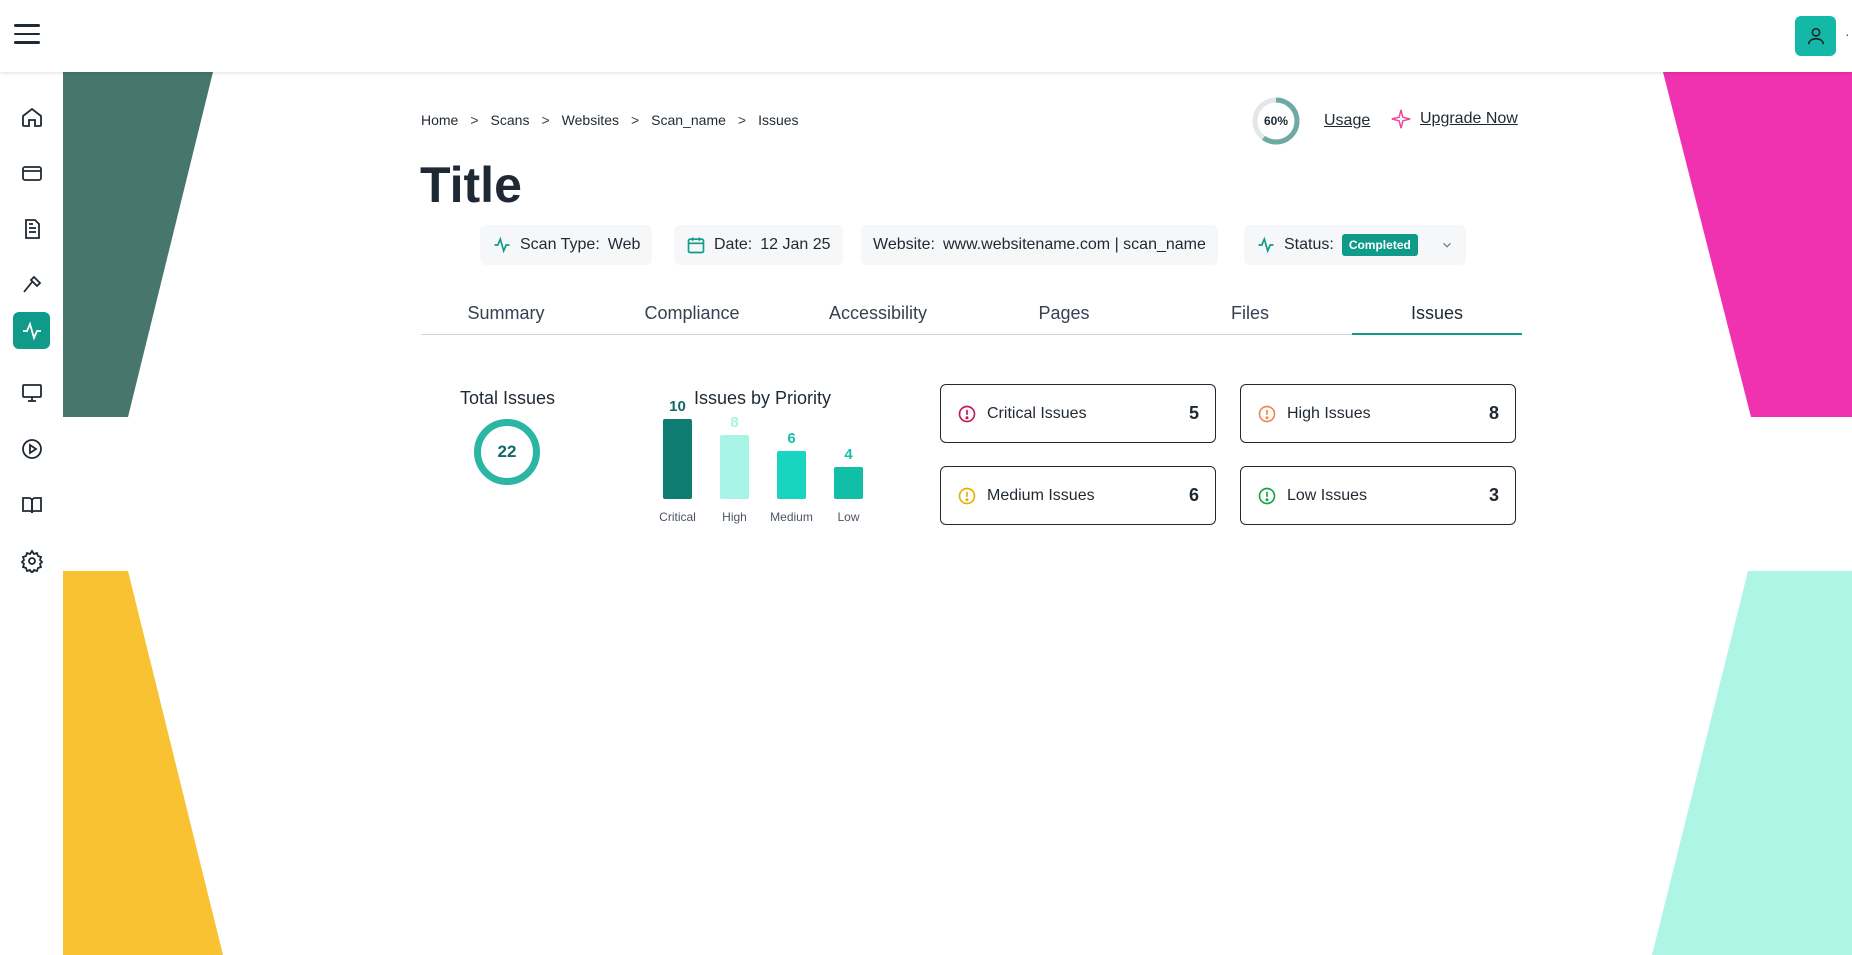  What do you see at coordinates (758, 245) in the screenshot?
I see `date-chip: Date: 12 Jan 25` at bounding box center [758, 245].